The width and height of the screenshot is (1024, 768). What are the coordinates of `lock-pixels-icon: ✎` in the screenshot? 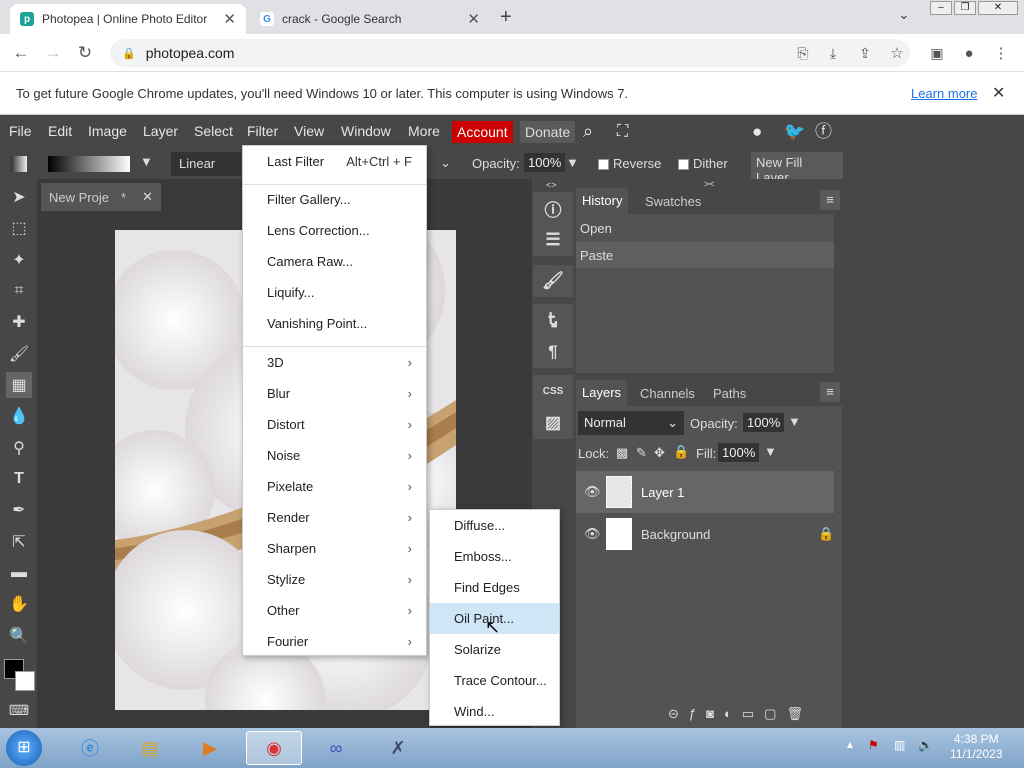 It's located at (641, 453).